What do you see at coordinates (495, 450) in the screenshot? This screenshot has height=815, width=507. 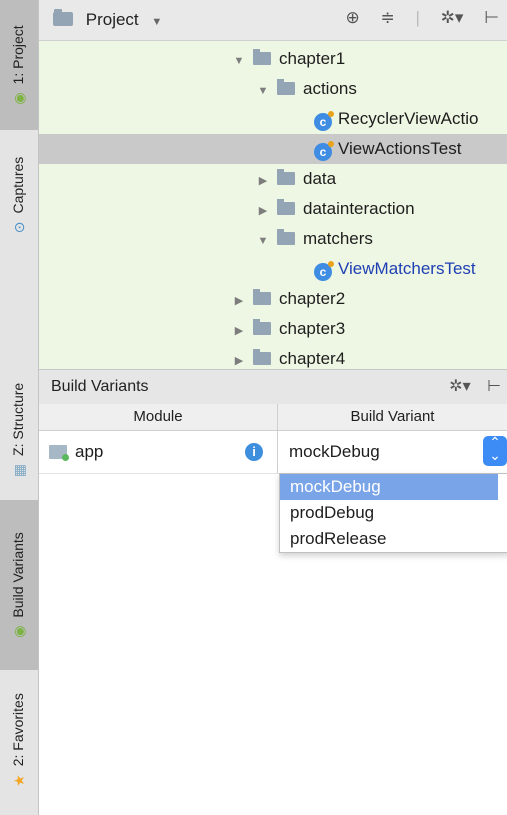 I see `select-arrows-icon: ⌃ ⌄` at bounding box center [495, 450].